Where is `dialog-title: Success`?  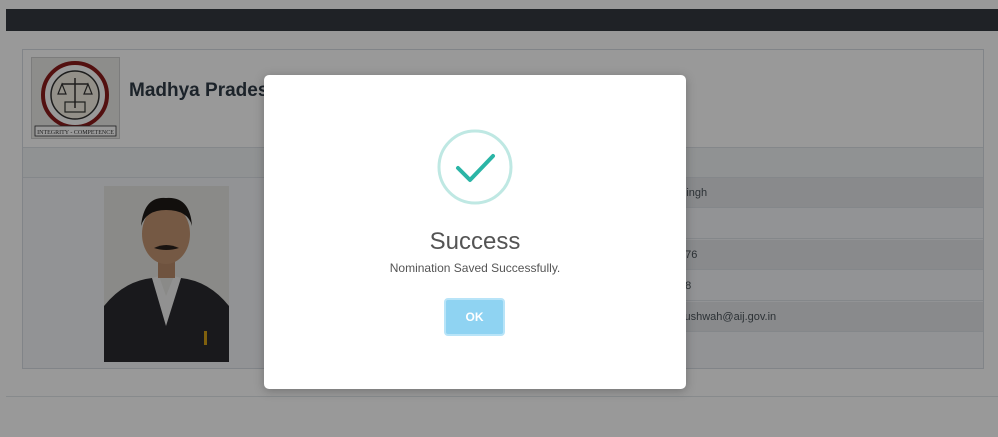 dialog-title: Success is located at coordinates (475, 241).